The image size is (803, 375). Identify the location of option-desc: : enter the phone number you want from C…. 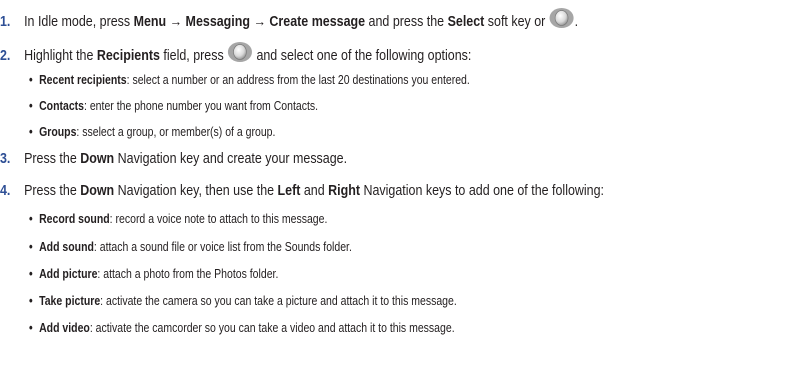
(201, 106).